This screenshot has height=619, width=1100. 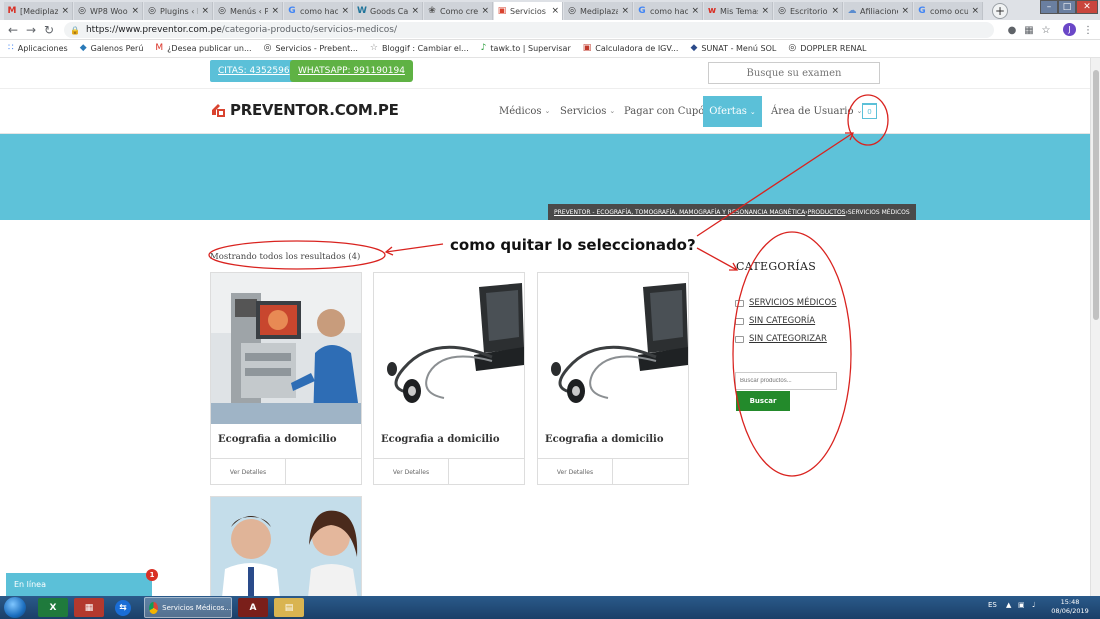 I want to click on browser-tab: ◎ Mediplaza ×, so click(x=598, y=11).